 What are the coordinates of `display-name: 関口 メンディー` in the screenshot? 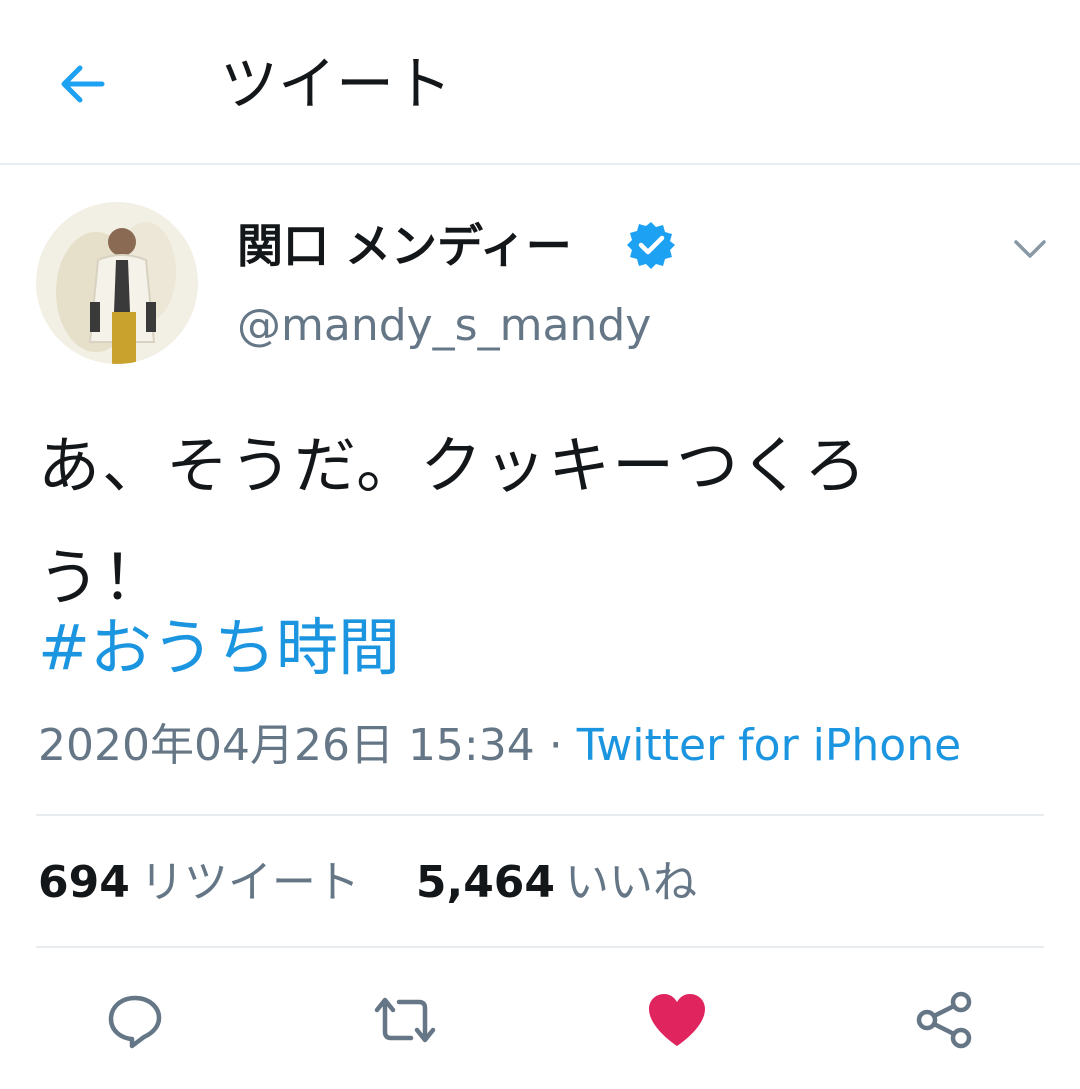 It's located at (404, 246).